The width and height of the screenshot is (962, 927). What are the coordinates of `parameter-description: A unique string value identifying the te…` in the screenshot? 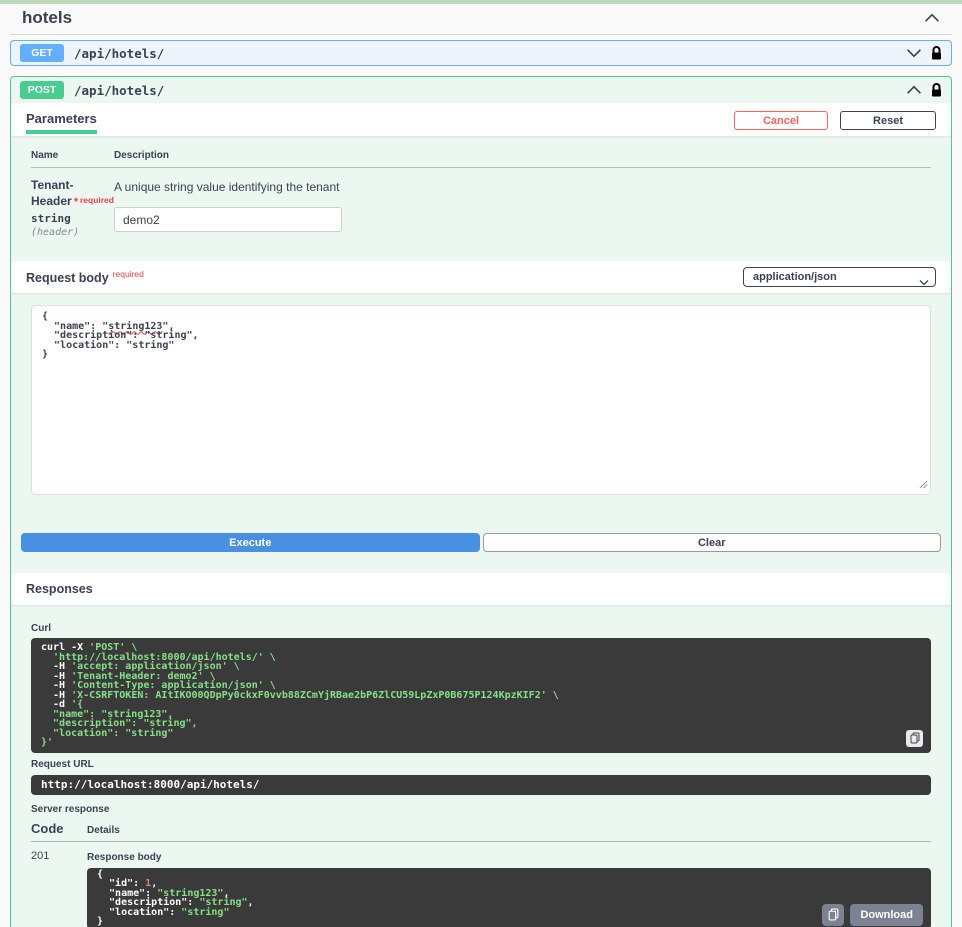 It's located at (227, 187).